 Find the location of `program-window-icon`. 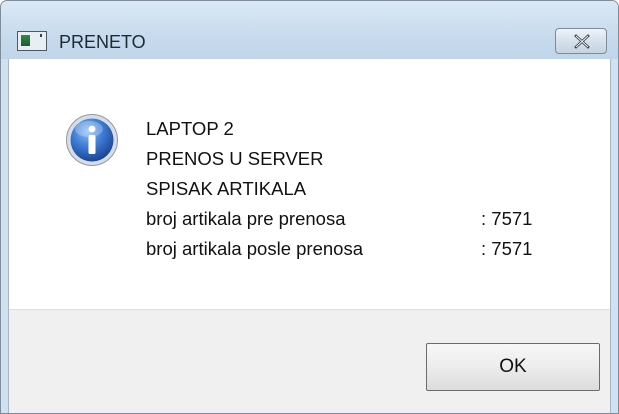

program-window-icon is located at coordinates (32, 41).